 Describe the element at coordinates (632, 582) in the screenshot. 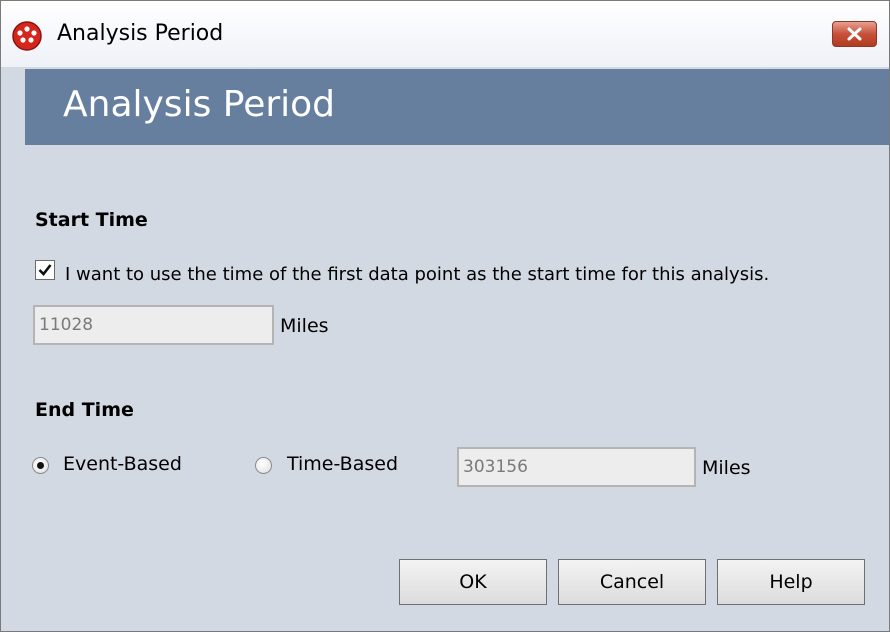

I see `cancel-button: Cancel` at that location.